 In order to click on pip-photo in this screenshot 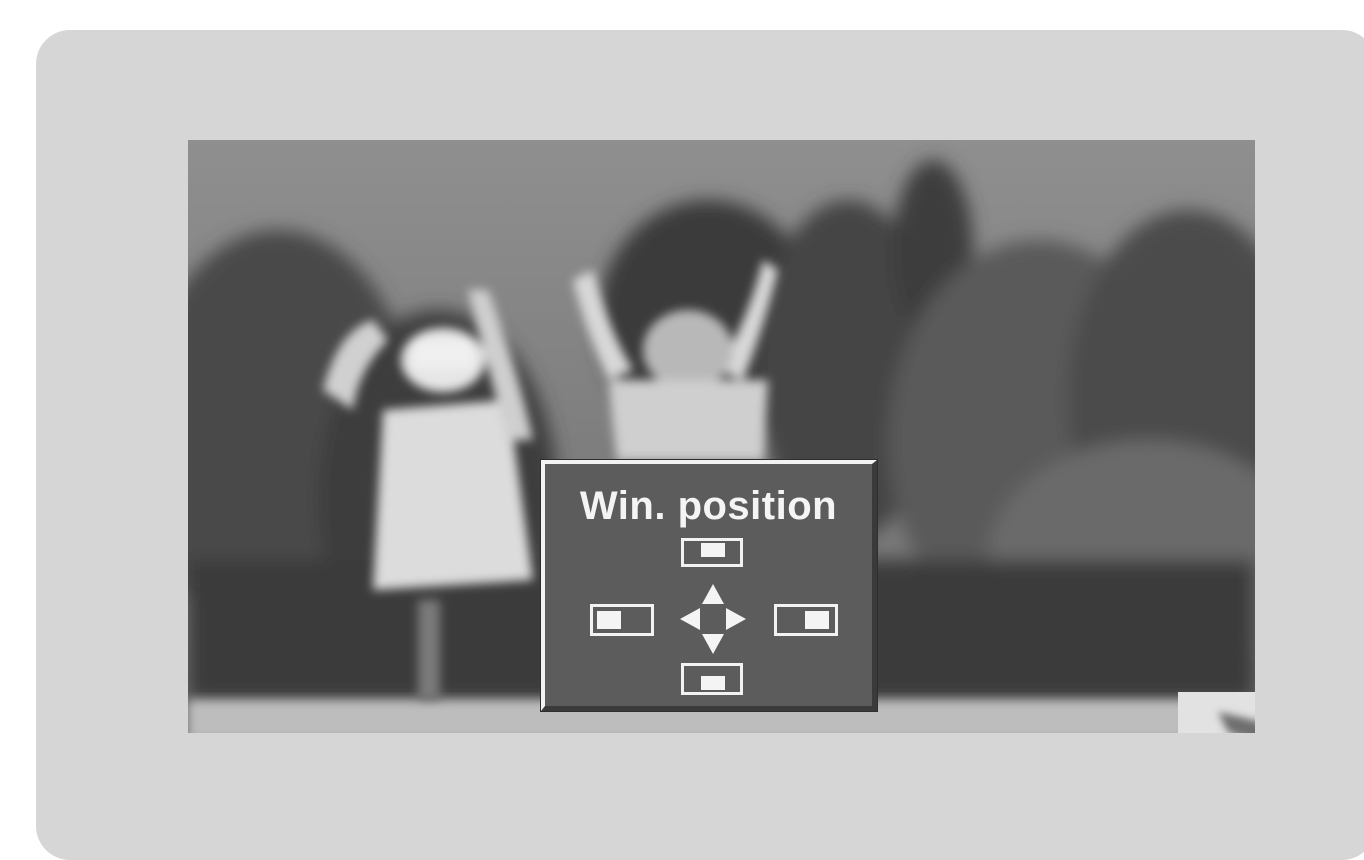, I will do `click(1216, 712)`.